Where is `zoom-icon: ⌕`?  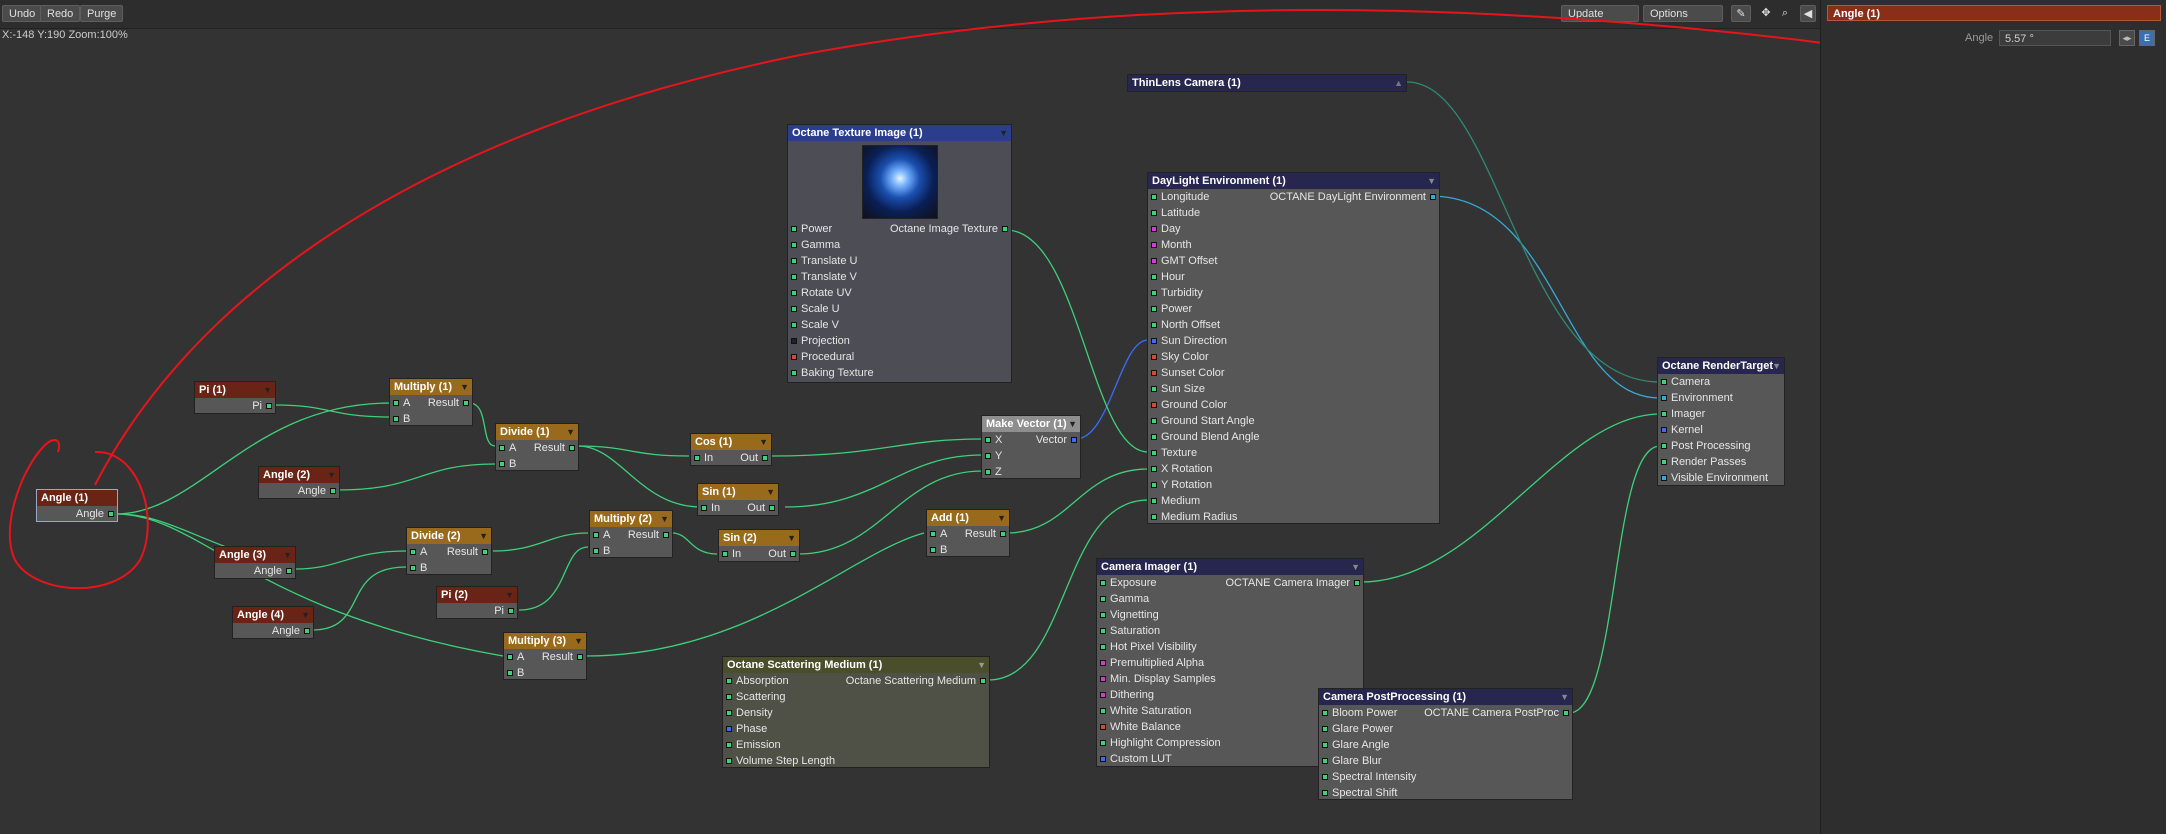
zoom-icon: ⌕ is located at coordinates (1785, 13).